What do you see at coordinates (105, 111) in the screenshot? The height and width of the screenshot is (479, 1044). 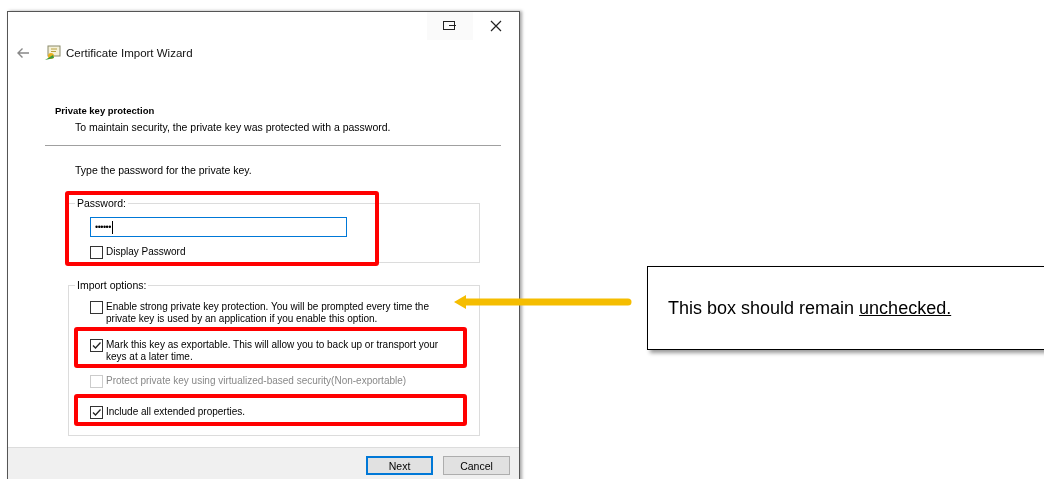 I see `section-heading: Private key protection` at bounding box center [105, 111].